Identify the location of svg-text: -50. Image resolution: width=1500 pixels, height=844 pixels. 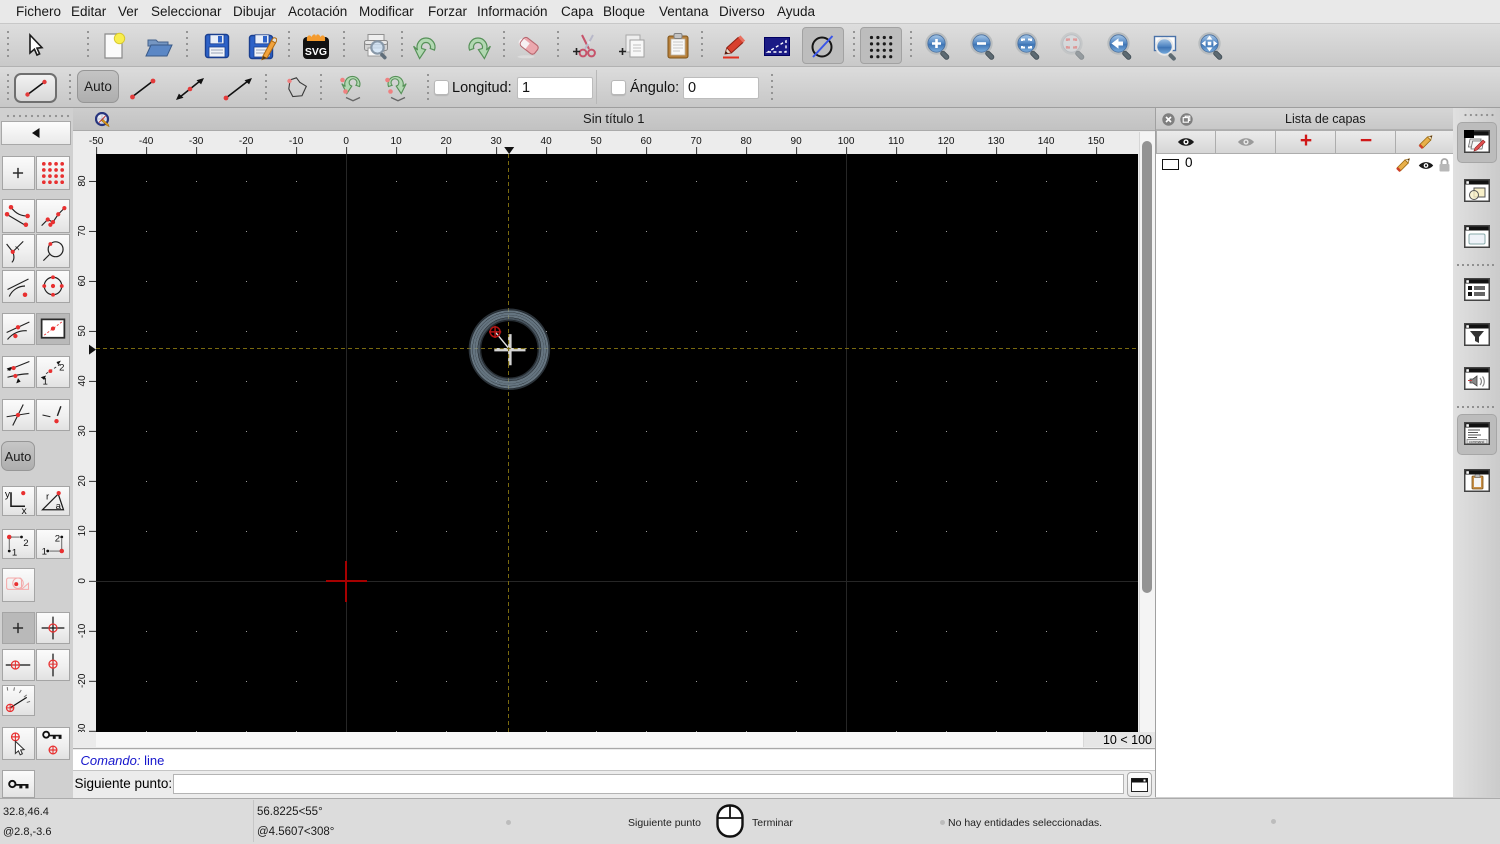
(95, 141).